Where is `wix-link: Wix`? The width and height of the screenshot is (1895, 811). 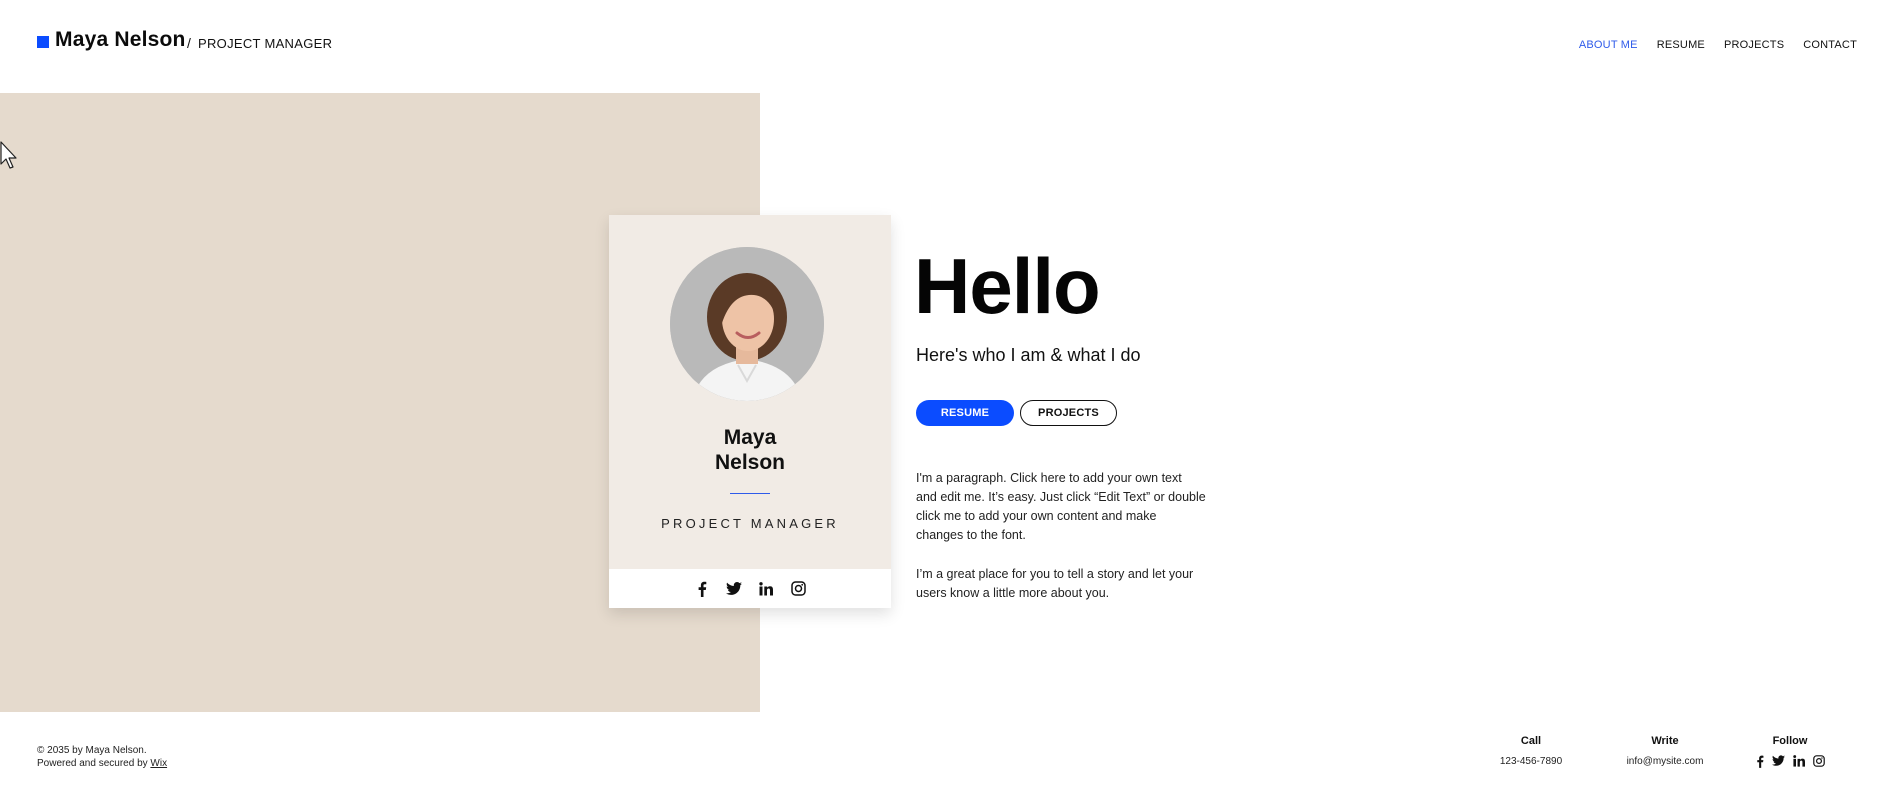
wix-link: Wix is located at coordinates (158, 763).